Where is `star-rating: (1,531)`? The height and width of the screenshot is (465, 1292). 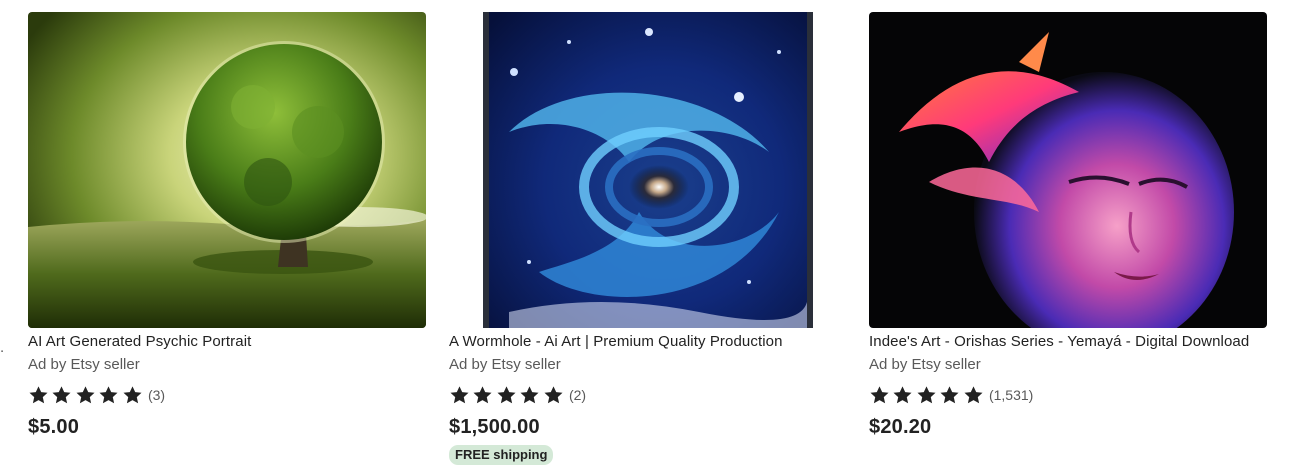
star-rating: (1,531) is located at coordinates (1069, 395).